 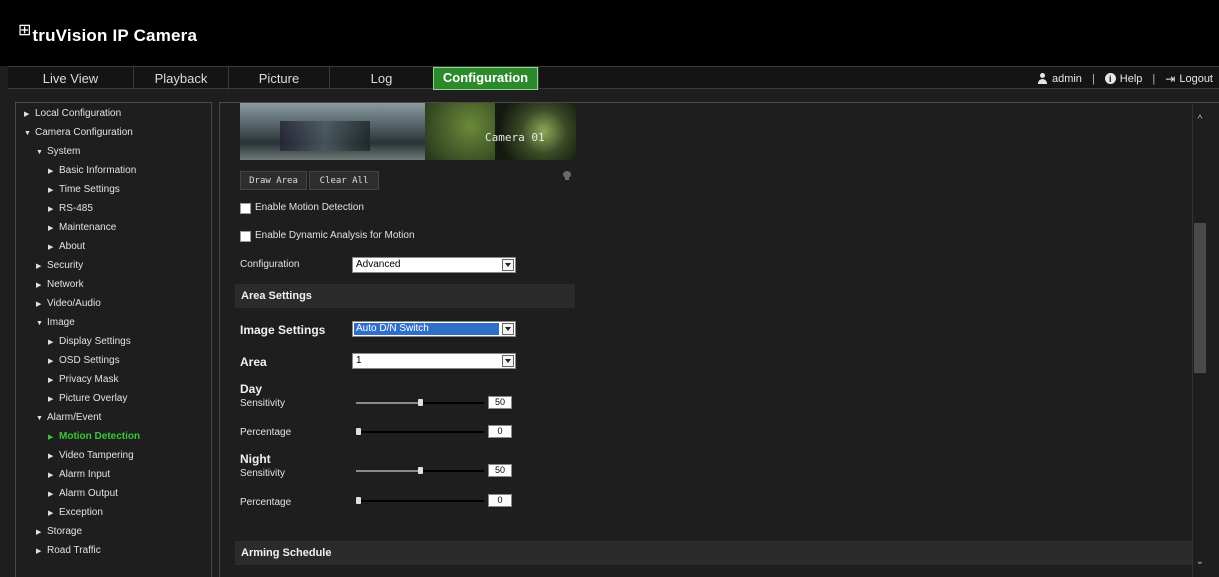 I want to click on sidebar-item-alarm-output: ▶ Alarm Output, so click(x=83, y=494).